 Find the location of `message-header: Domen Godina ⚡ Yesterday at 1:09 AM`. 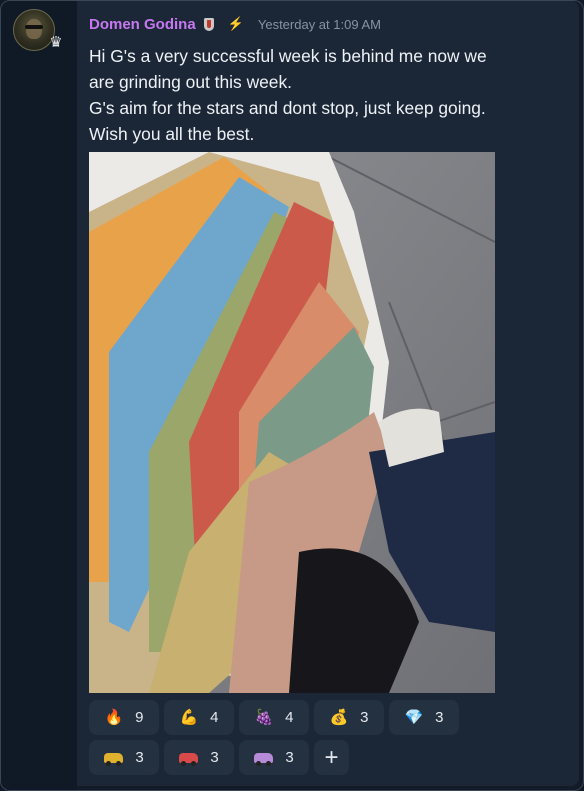

message-header: Domen Godina ⚡ Yesterday at 1:09 AM is located at coordinates (235, 24).